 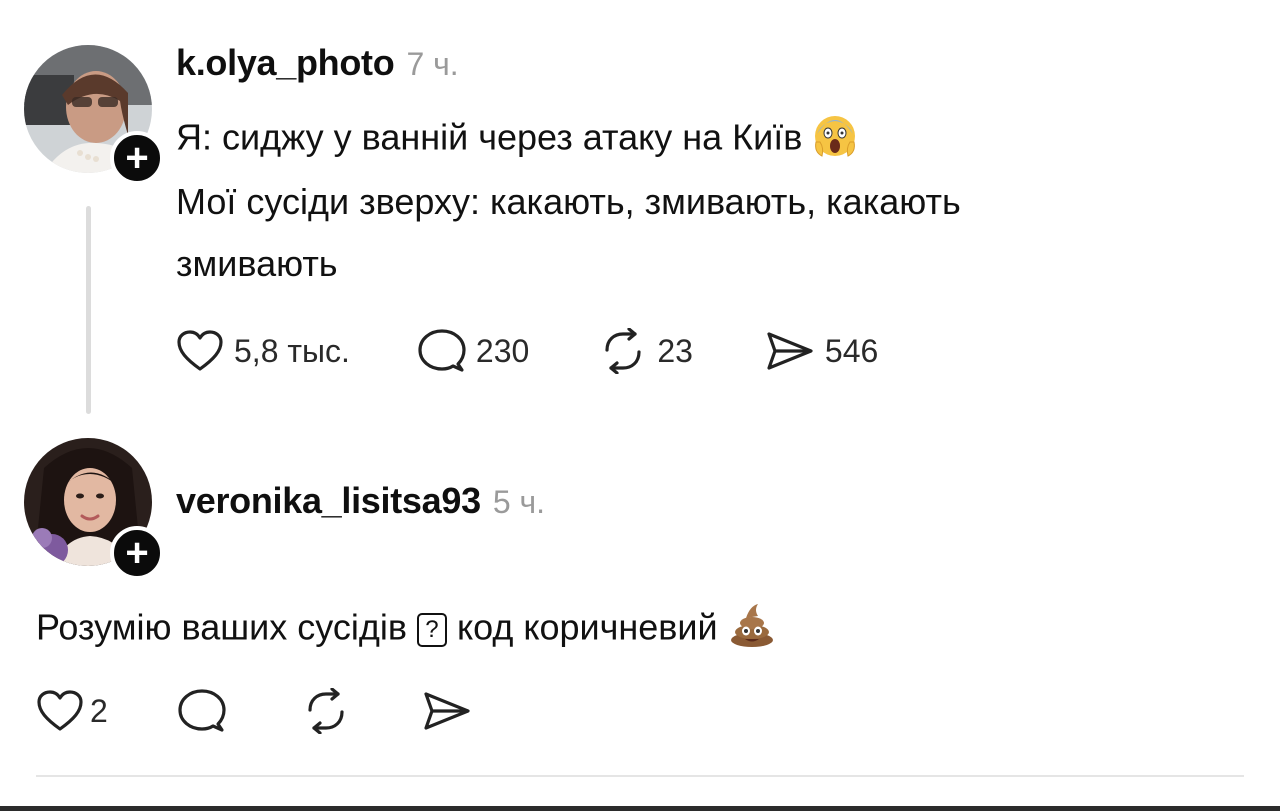 What do you see at coordinates (851, 350) in the screenshot?
I see `share-count: 546` at bounding box center [851, 350].